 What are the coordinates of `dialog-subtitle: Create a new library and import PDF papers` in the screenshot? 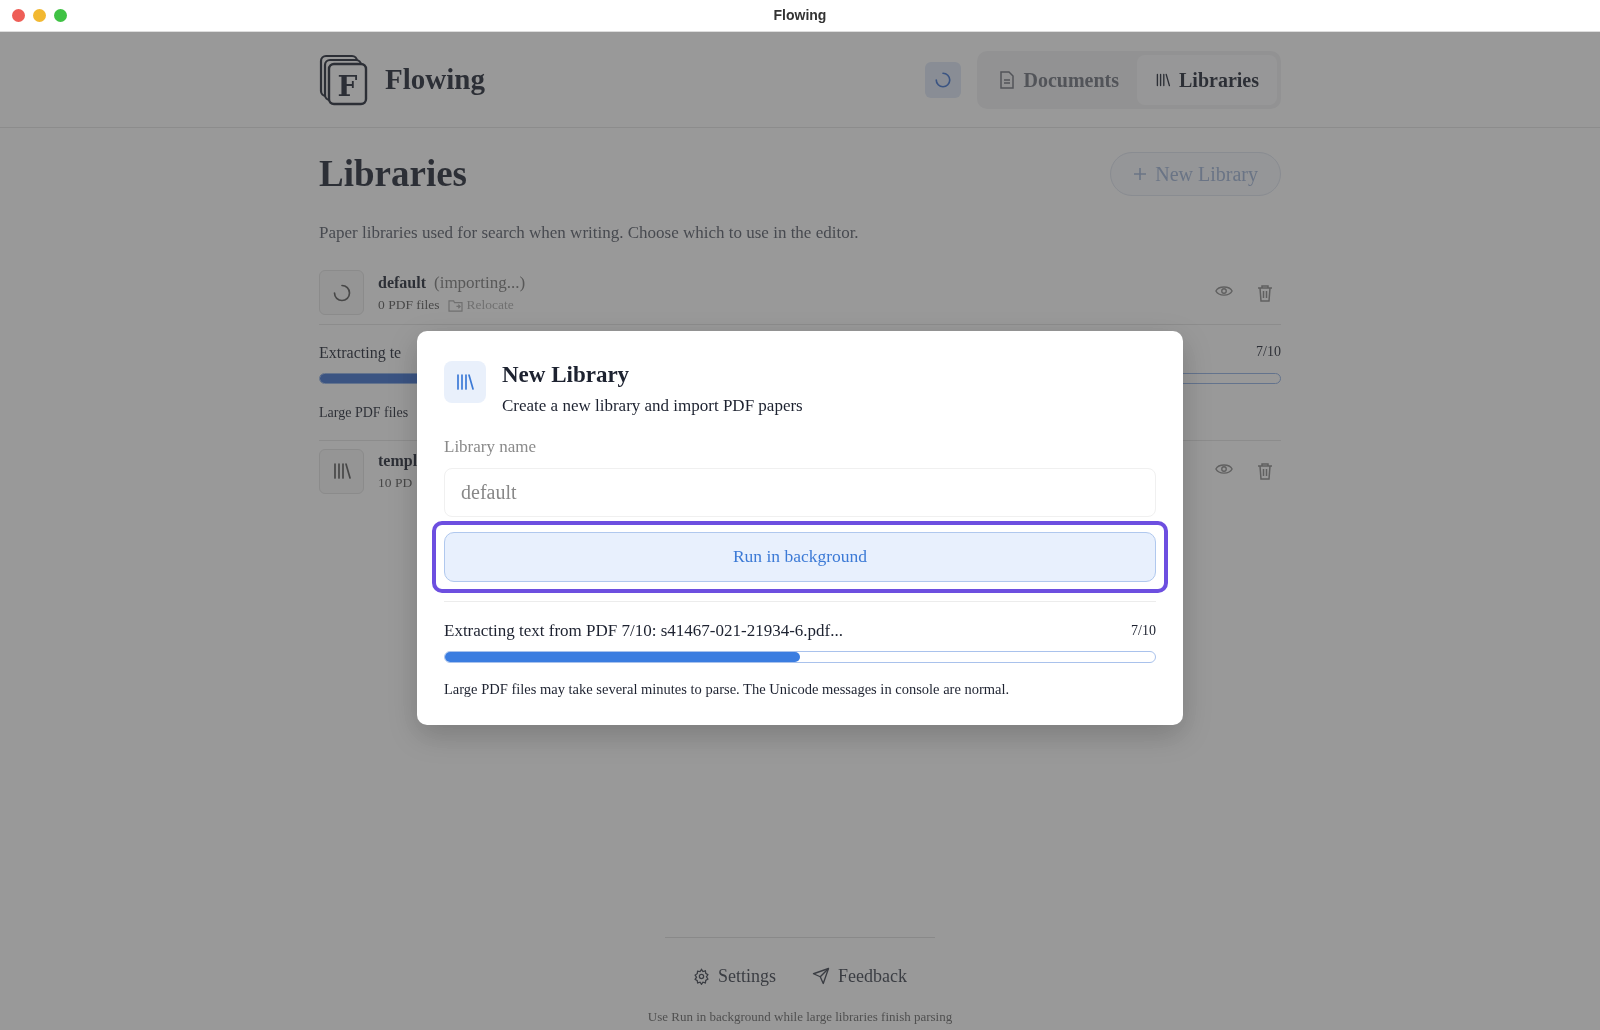 It's located at (652, 405).